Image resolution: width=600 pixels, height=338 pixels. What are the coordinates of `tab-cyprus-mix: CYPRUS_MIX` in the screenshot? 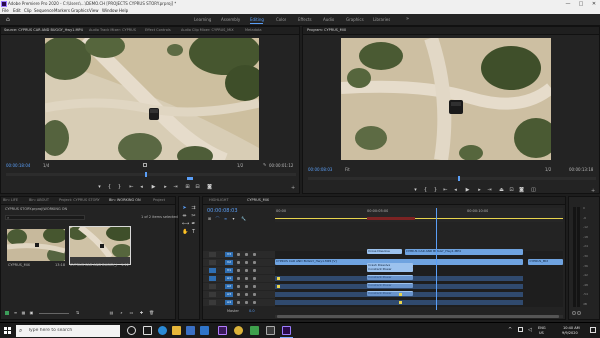 It's located at (258, 200).